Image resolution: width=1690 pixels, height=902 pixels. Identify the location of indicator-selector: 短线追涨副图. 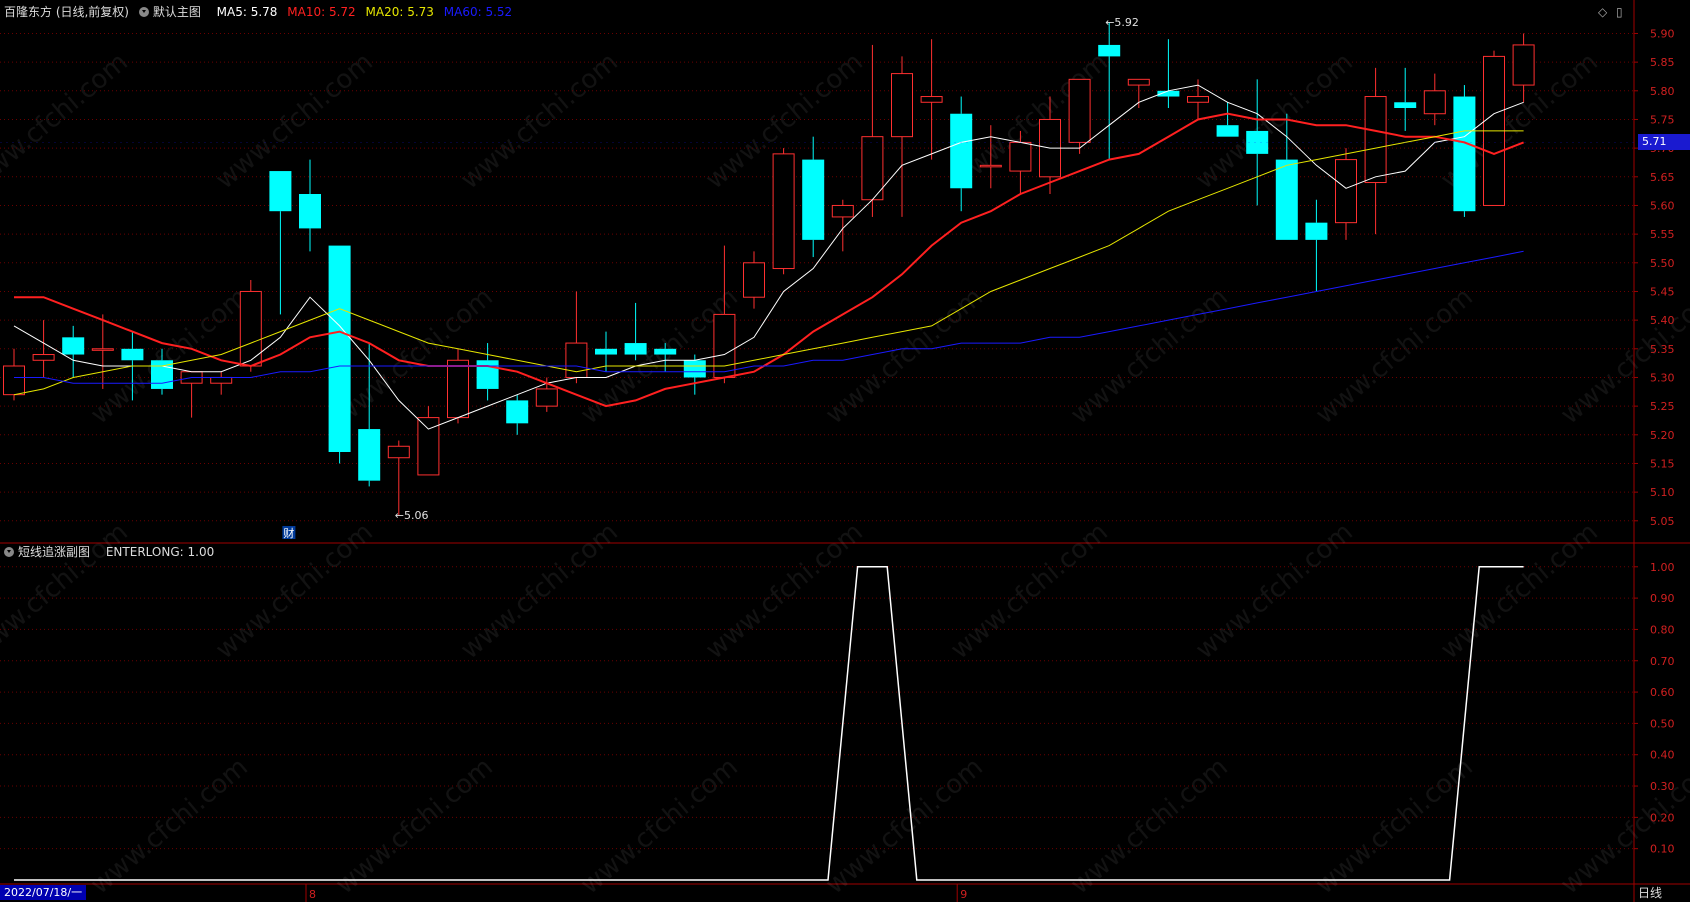
(50, 552).